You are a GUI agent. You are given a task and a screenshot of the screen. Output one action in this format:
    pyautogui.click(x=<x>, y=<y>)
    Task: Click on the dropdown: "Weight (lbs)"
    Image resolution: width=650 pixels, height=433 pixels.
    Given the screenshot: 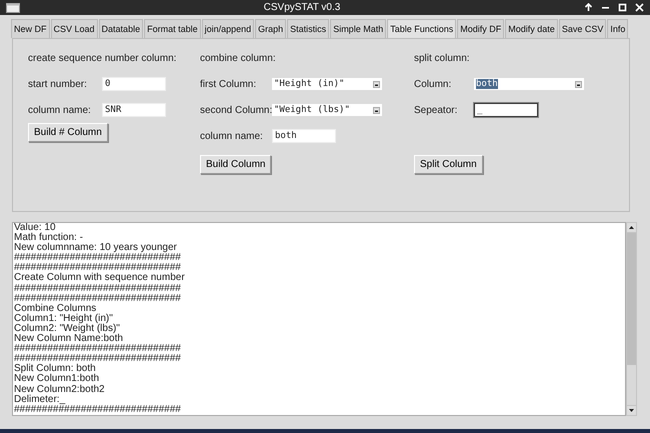 What is the action you would take?
    pyautogui.click(x=327, y=110)
    